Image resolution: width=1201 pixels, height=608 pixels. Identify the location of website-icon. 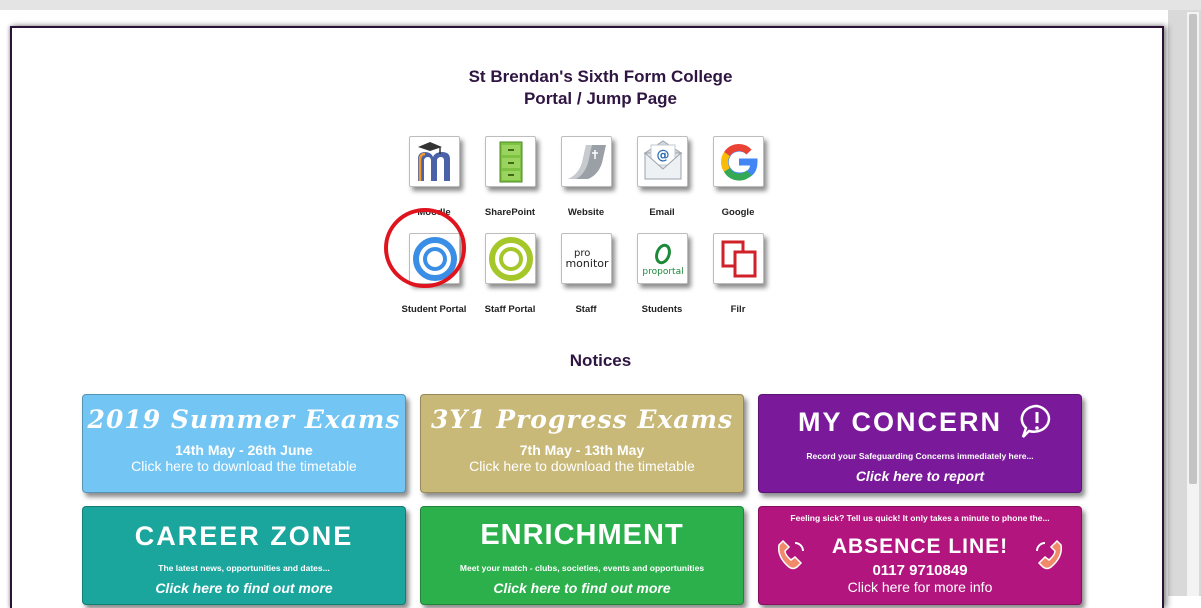
(586, 161).